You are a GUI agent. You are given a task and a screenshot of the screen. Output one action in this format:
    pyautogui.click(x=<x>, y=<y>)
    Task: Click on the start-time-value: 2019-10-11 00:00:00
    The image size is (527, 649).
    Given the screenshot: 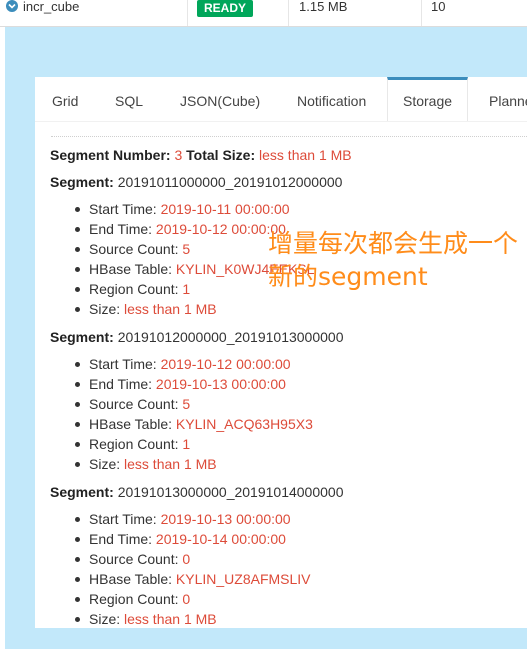 What is the action you would take?
    pyautogui.click(x=225, y=209)
    